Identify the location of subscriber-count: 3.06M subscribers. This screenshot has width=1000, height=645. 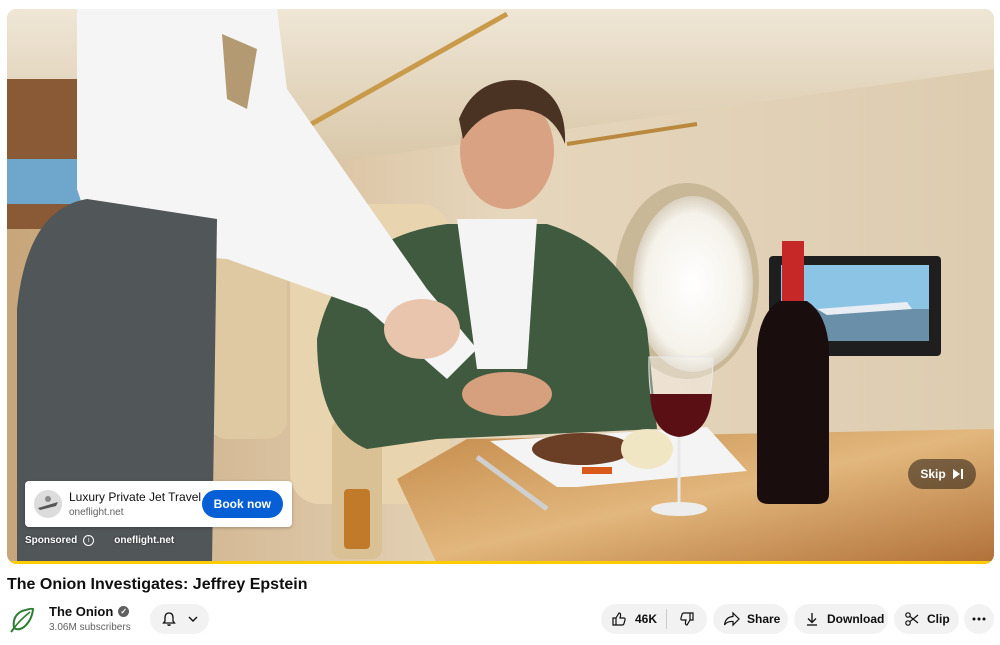
(90, 627).